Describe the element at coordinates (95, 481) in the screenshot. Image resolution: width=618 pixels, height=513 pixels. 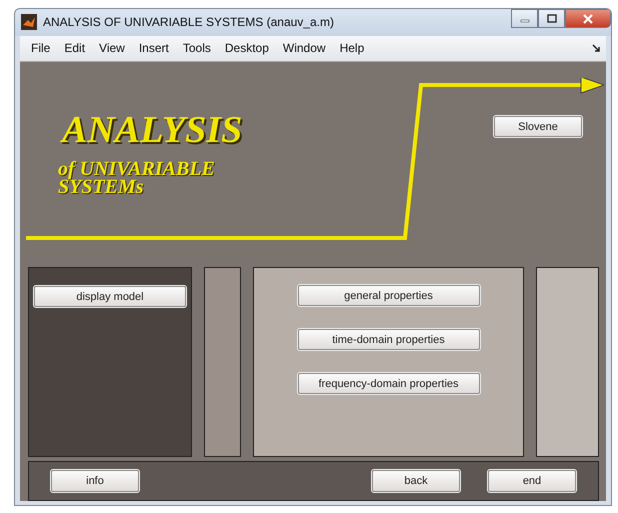
I see `action-button: info` at that location.